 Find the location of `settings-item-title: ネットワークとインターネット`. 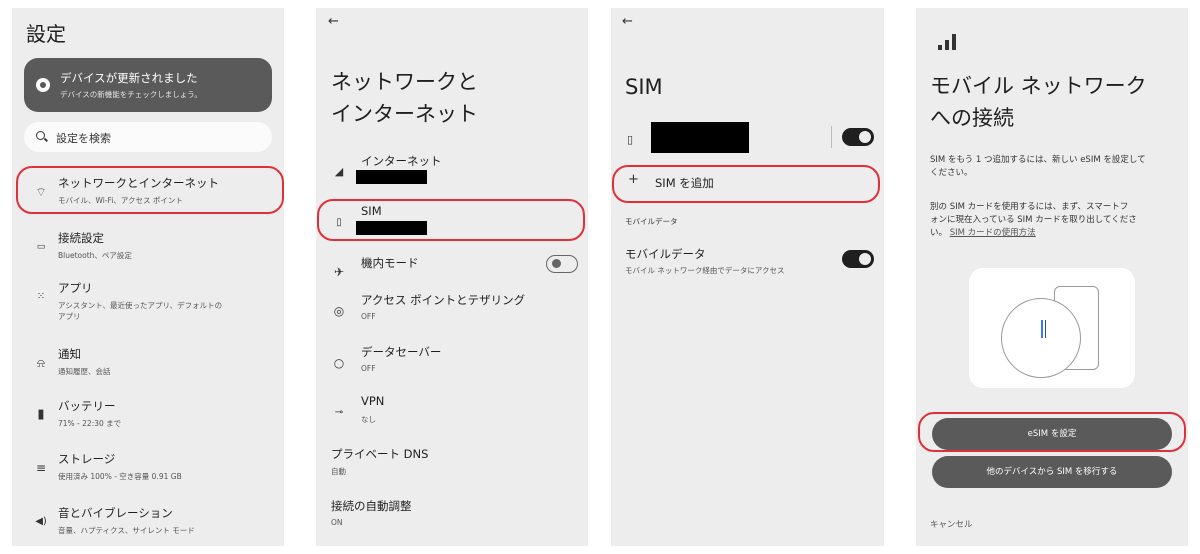

settings-item-title: ネットワークとインターネット is located at coordinates (138, 183).